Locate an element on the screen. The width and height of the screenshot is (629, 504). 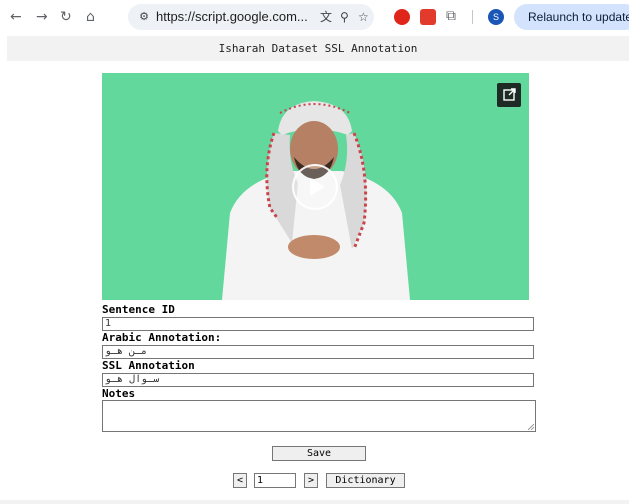
address-bar: ⚙ https://script.google.com... 文 ⚲ ☆ is located at coordinates (251, 17).